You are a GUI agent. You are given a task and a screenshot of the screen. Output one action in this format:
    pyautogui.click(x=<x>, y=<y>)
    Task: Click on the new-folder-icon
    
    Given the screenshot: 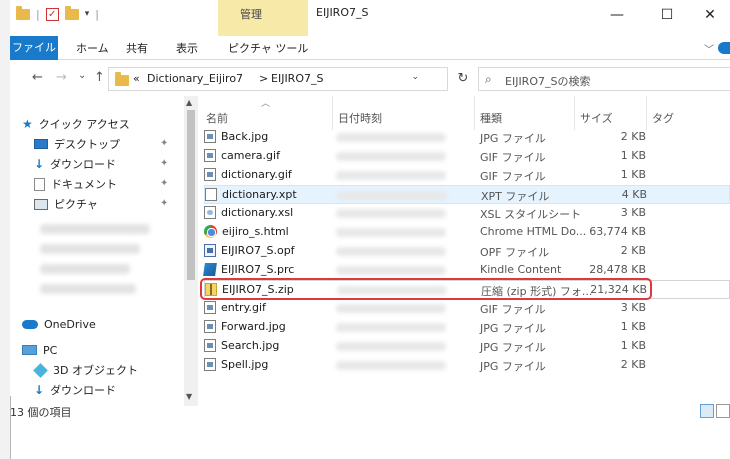 What is the action you would take?
    pyautogui.click(x=71, y=12)
    